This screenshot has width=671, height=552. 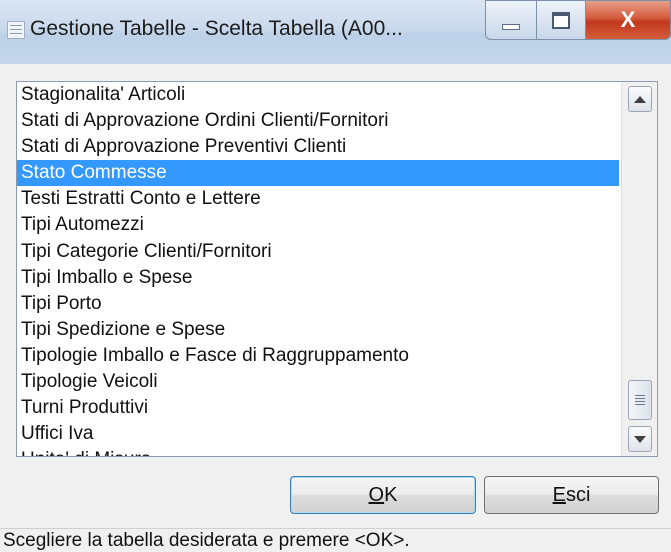 I want to click on list-item: Tipologie Veicoli, so click(x=318, y=382).